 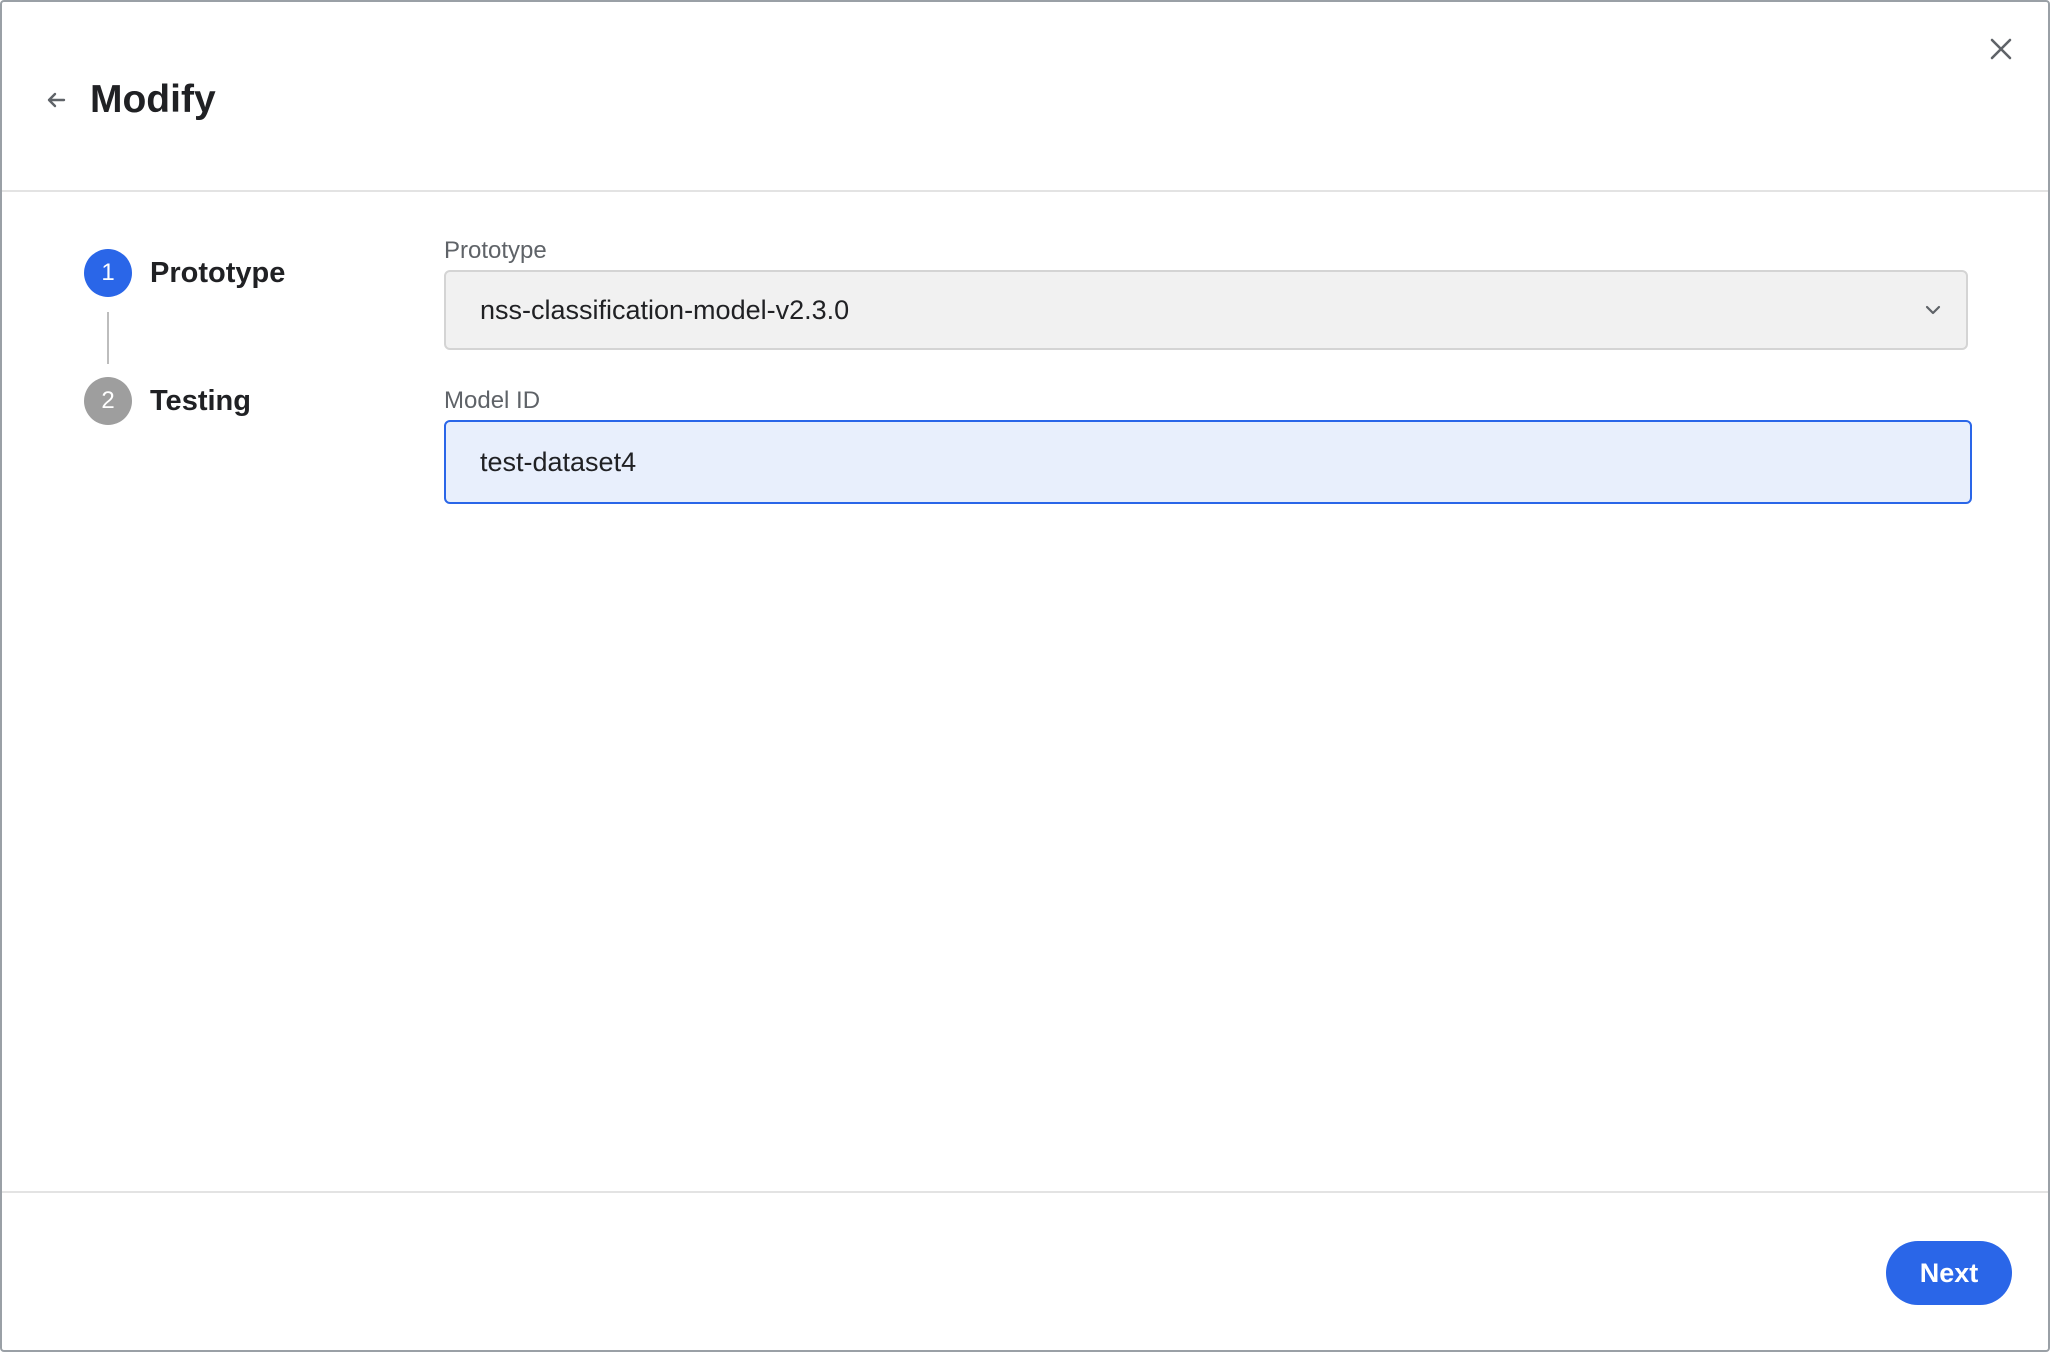 What do you see at coordinates (218, 272) in the screenshot?
I see `step-label: Prototype` at bounding box center [218, 272].